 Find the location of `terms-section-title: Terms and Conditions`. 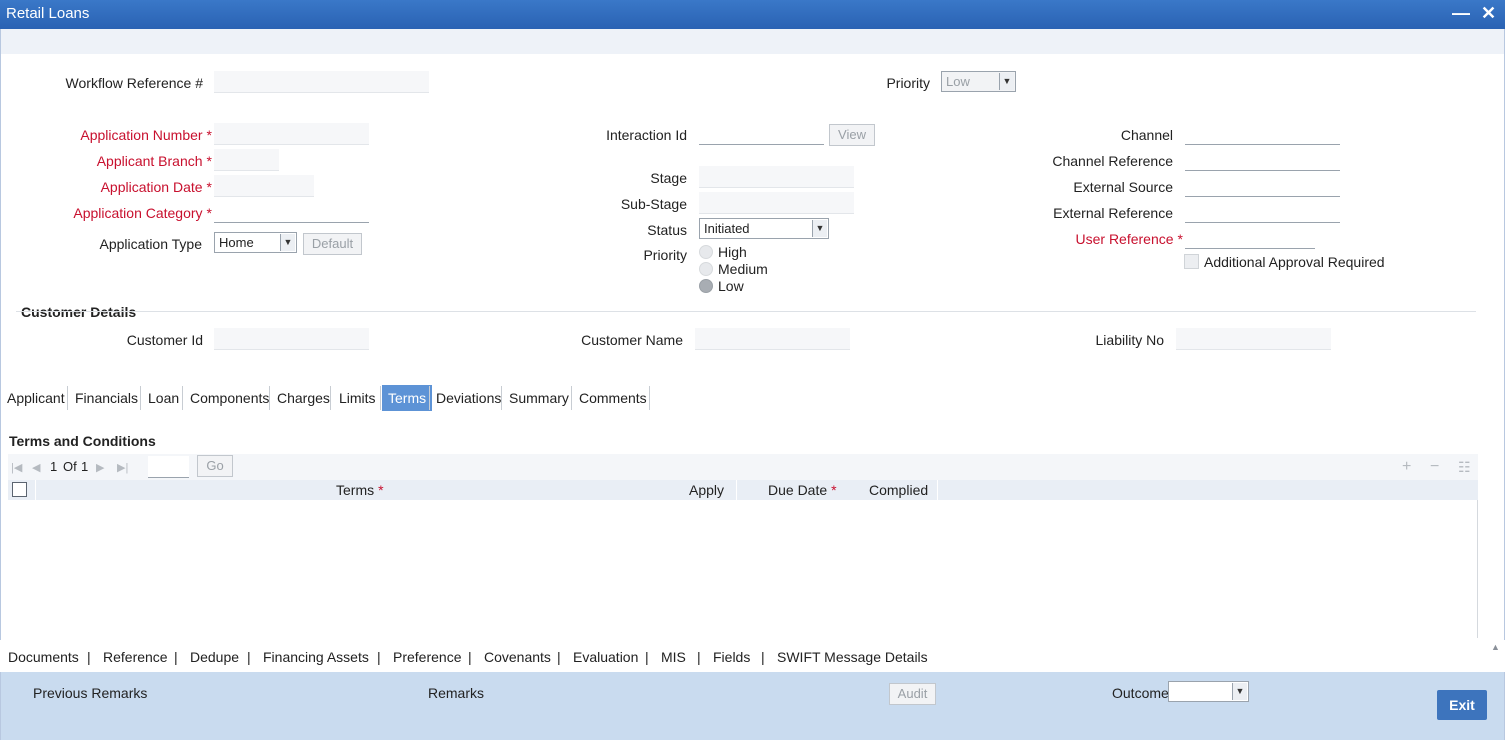

terms-section-title: Terms and Conditions is located at coordinates (82, 441).